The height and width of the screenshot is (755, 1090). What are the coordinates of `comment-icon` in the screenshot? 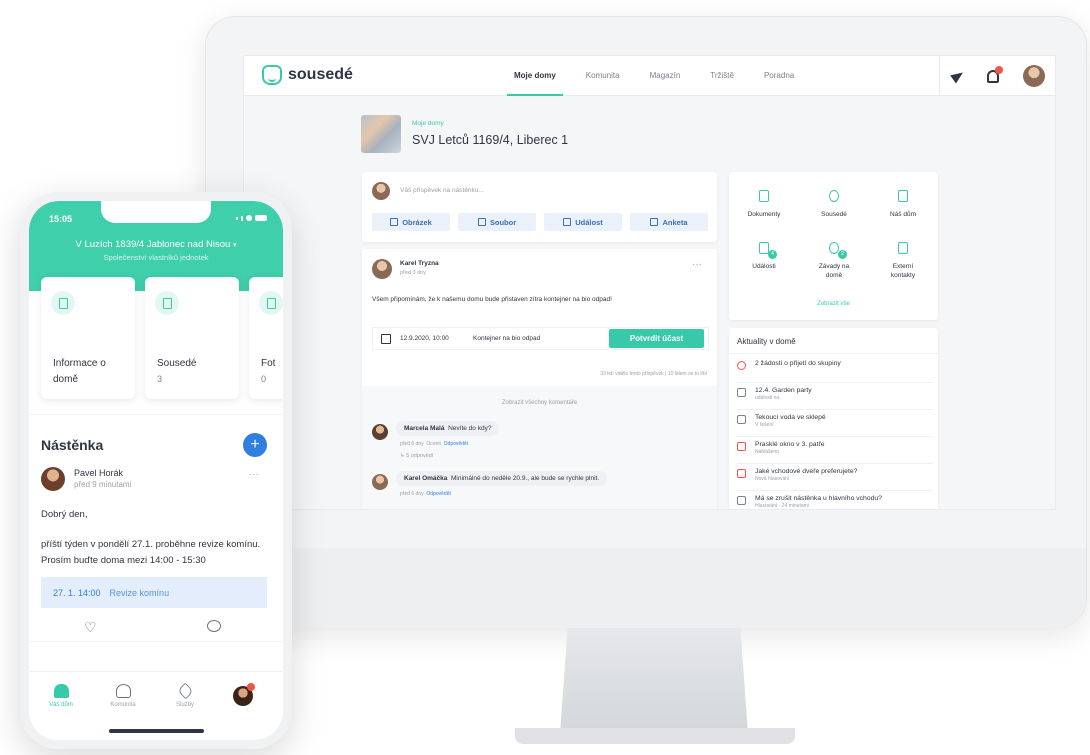 It's located at (214, 626).